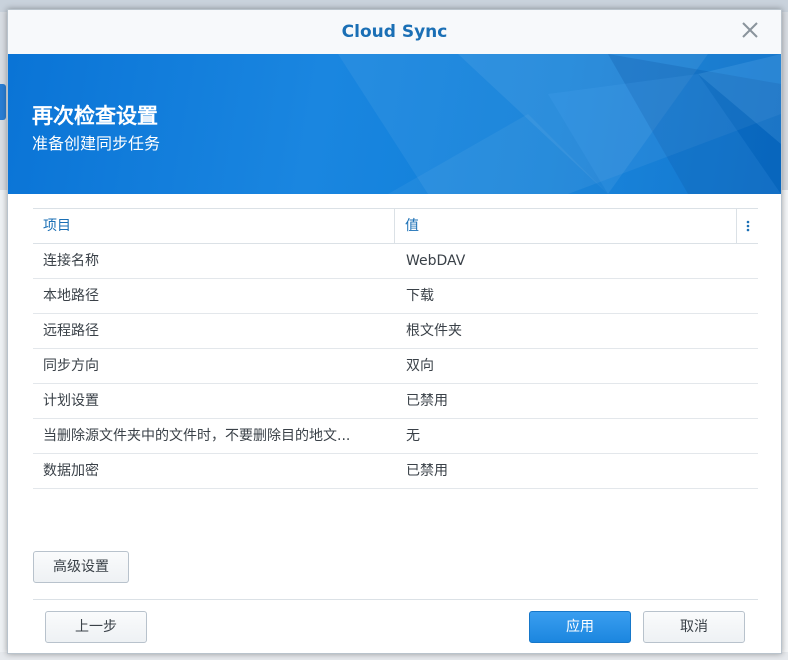  I want to click on row-item: 远程路径, so click(71, 331).